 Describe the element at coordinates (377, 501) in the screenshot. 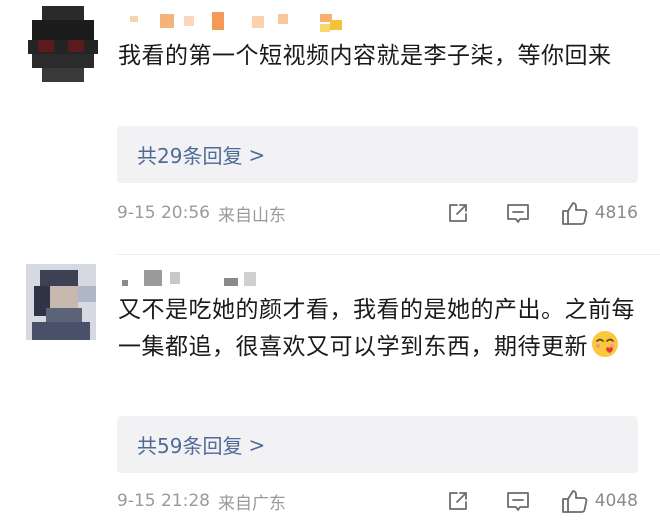

I see `comment-meta: 9-15 21:28 来自广东 4048` at that location.